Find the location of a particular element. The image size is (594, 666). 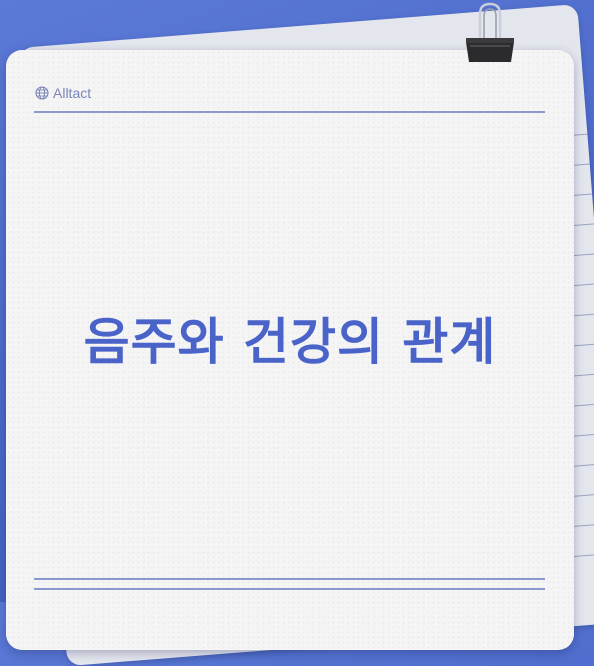

header-divider is located at coordinates (289, 112).